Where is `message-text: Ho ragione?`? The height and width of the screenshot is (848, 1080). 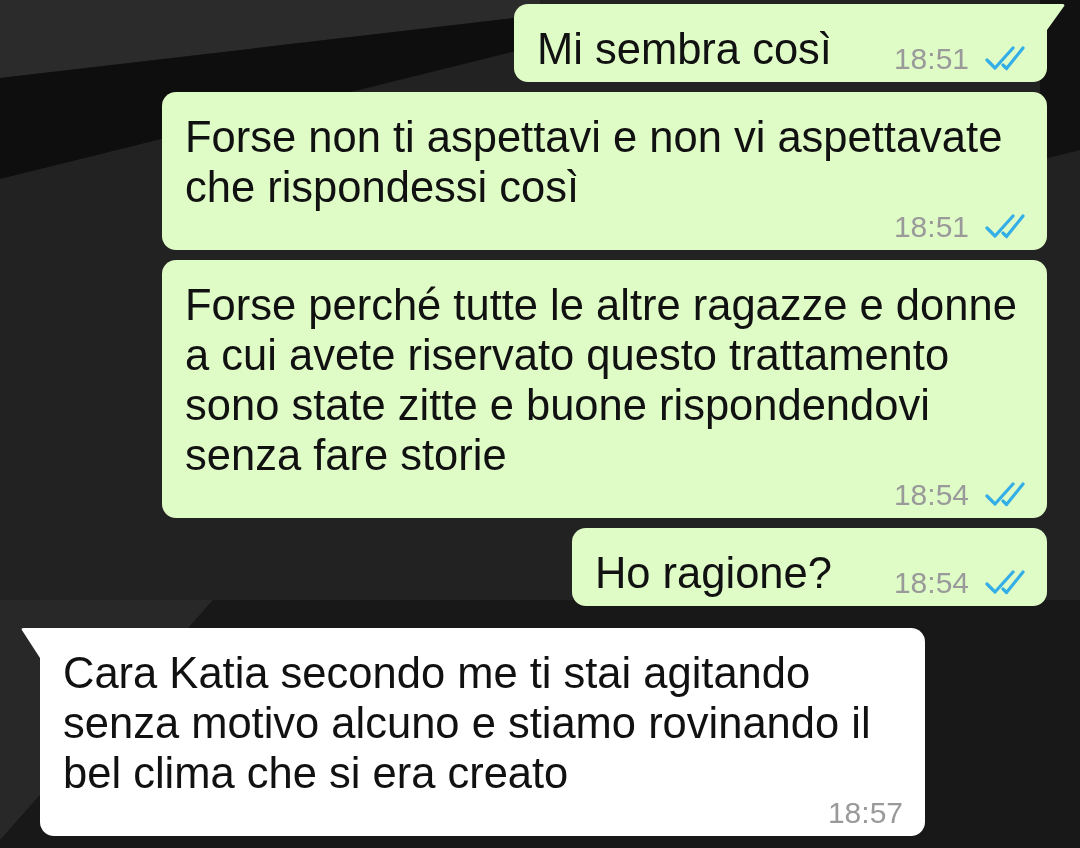 message-text: Ho ragione? is located at coordinates (713, 573).